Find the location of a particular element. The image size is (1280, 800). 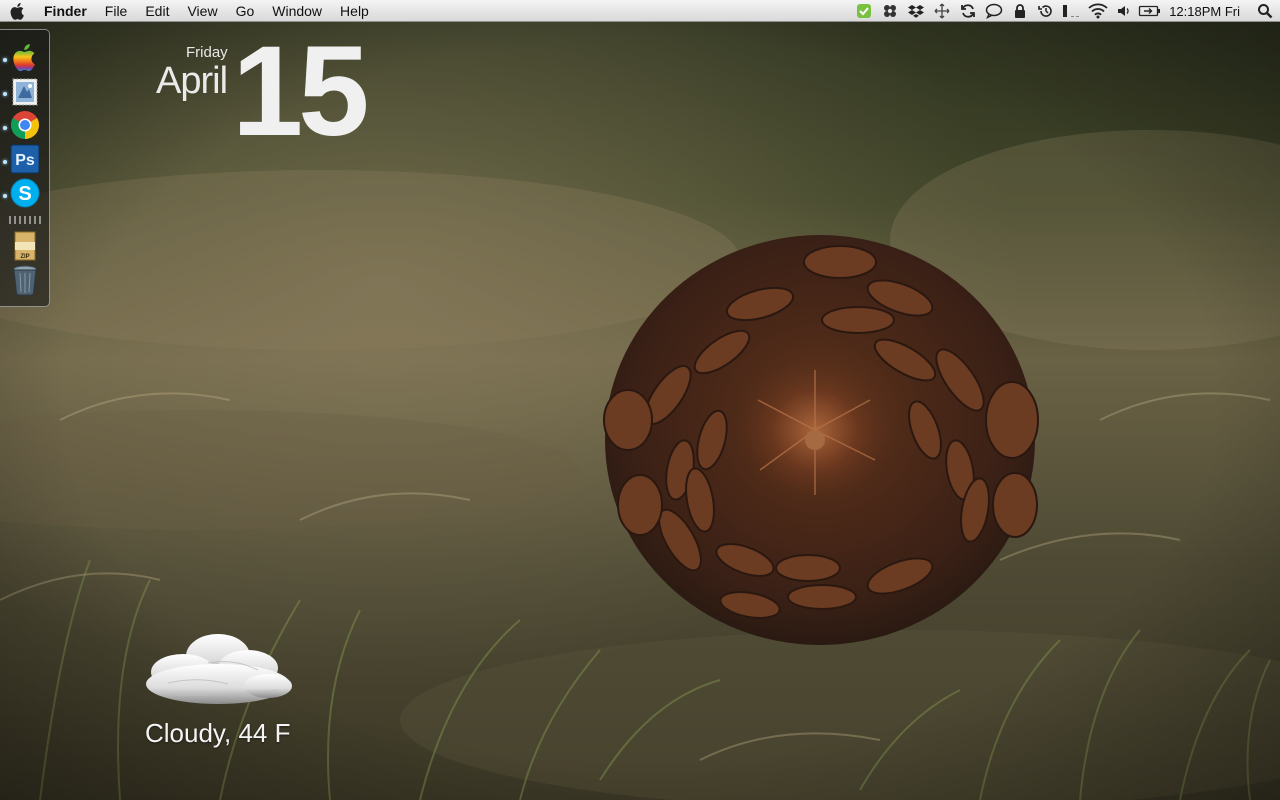

dock: Ps S ZIP is located at coordinates (25, 168).